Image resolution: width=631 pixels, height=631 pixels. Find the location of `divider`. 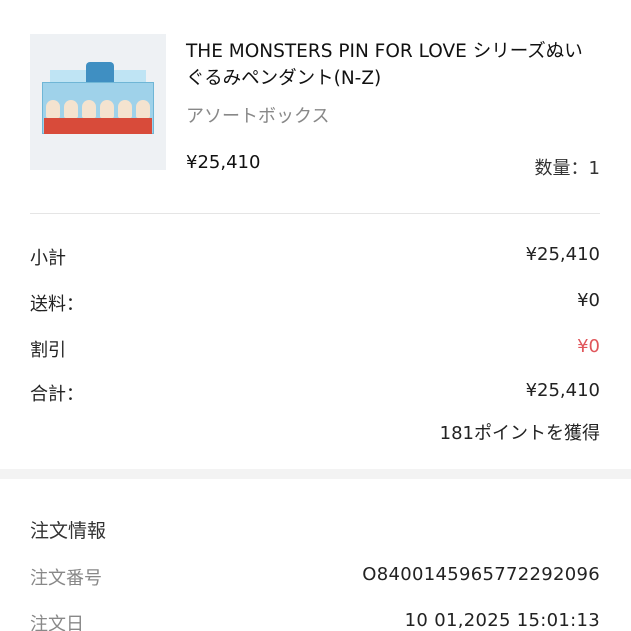

divider is located at coordinates (315, 213).